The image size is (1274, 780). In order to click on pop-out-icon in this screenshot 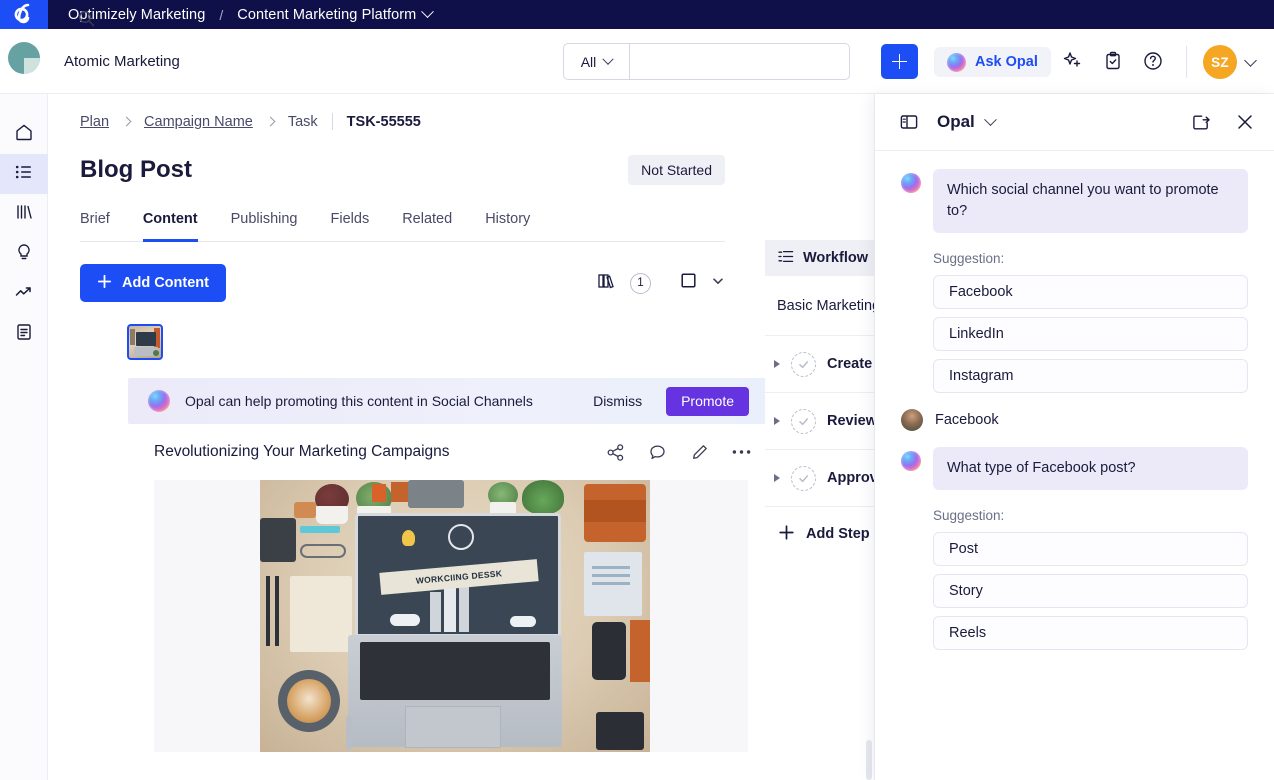, I will do `click(1201, 122)`.